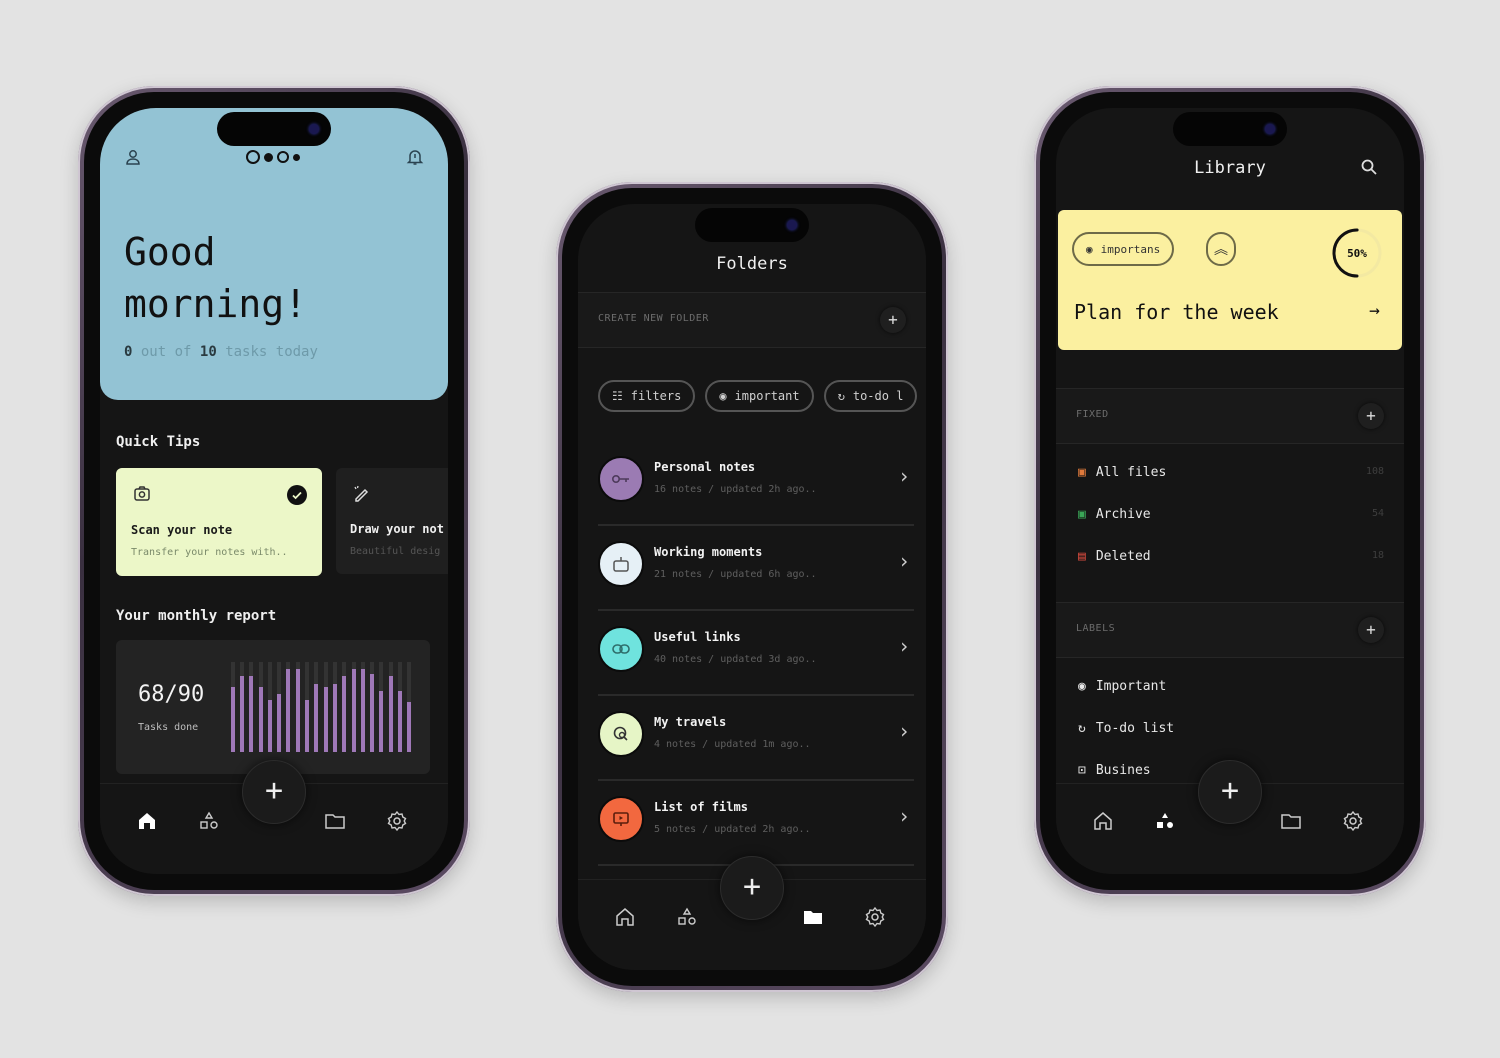  What do you see at coordinates (1230, 416) in the screenshot?
I see `fixed-section-header: FIXED +` at bounding box center [1230, 416].